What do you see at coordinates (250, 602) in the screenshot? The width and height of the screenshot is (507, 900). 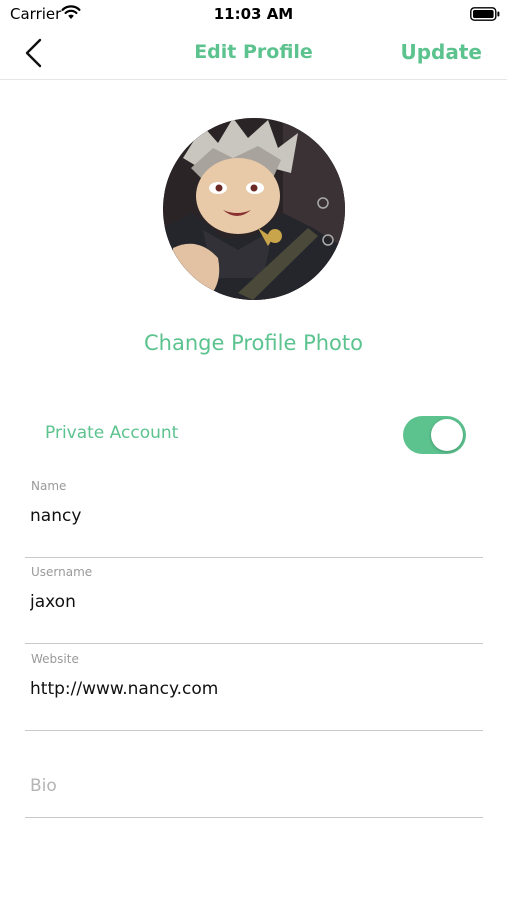 I see `username-field` at bounding box center [250, 602].